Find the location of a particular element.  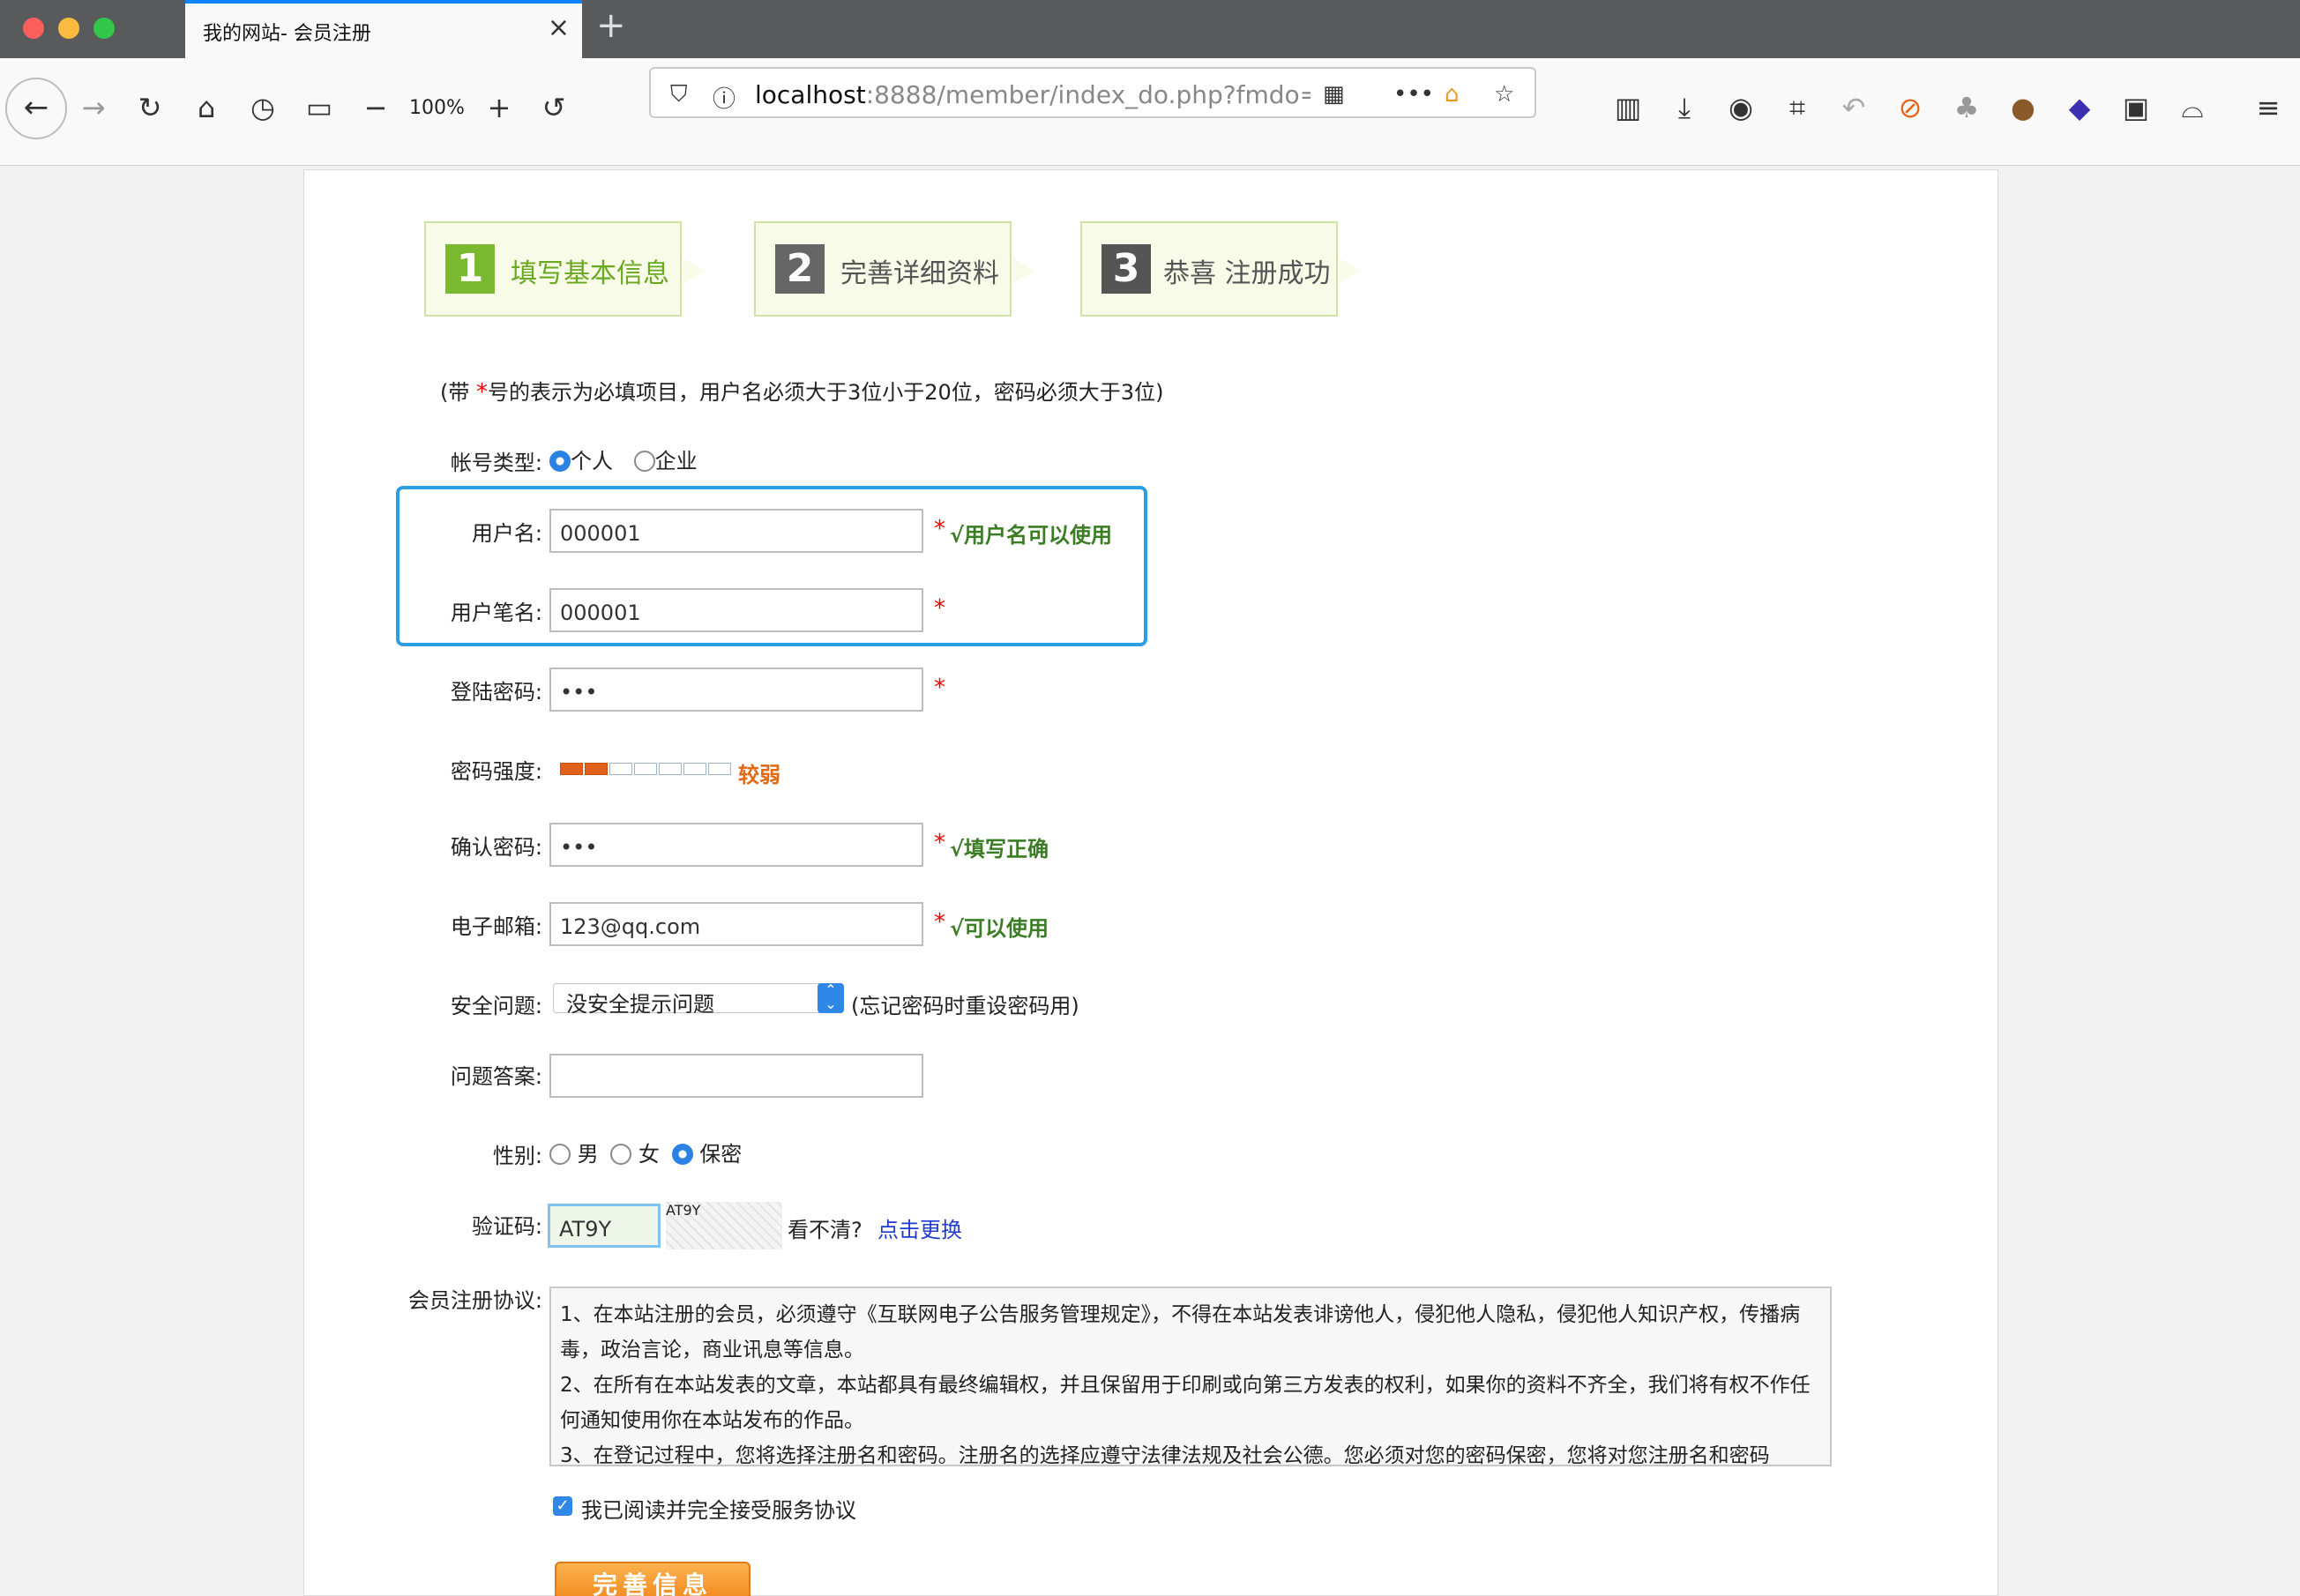

forward-arrow-icon: → is located at coordinates (93, 107).